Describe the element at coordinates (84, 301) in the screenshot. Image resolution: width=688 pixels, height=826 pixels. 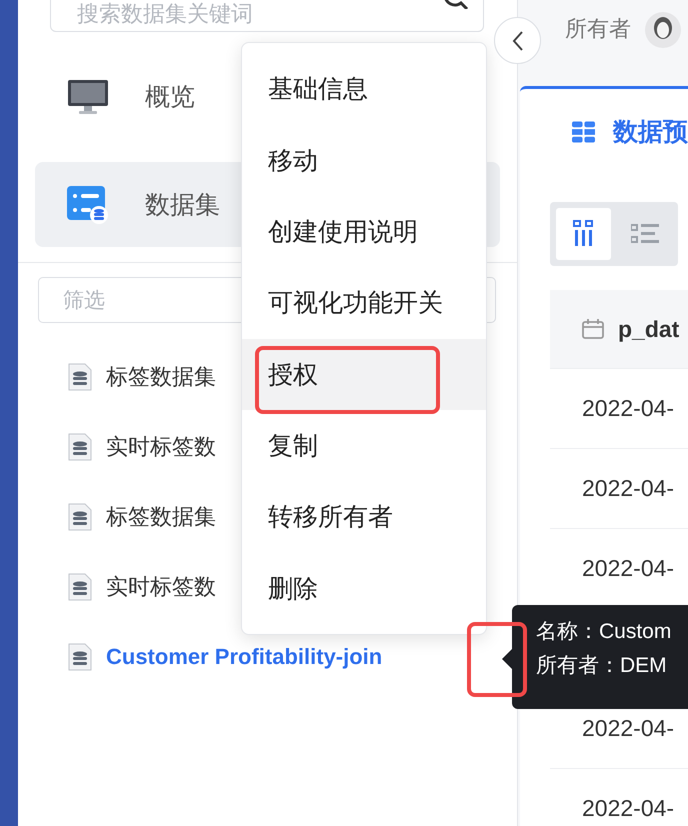
I see `filter-placeholder: 筛选` at that location.